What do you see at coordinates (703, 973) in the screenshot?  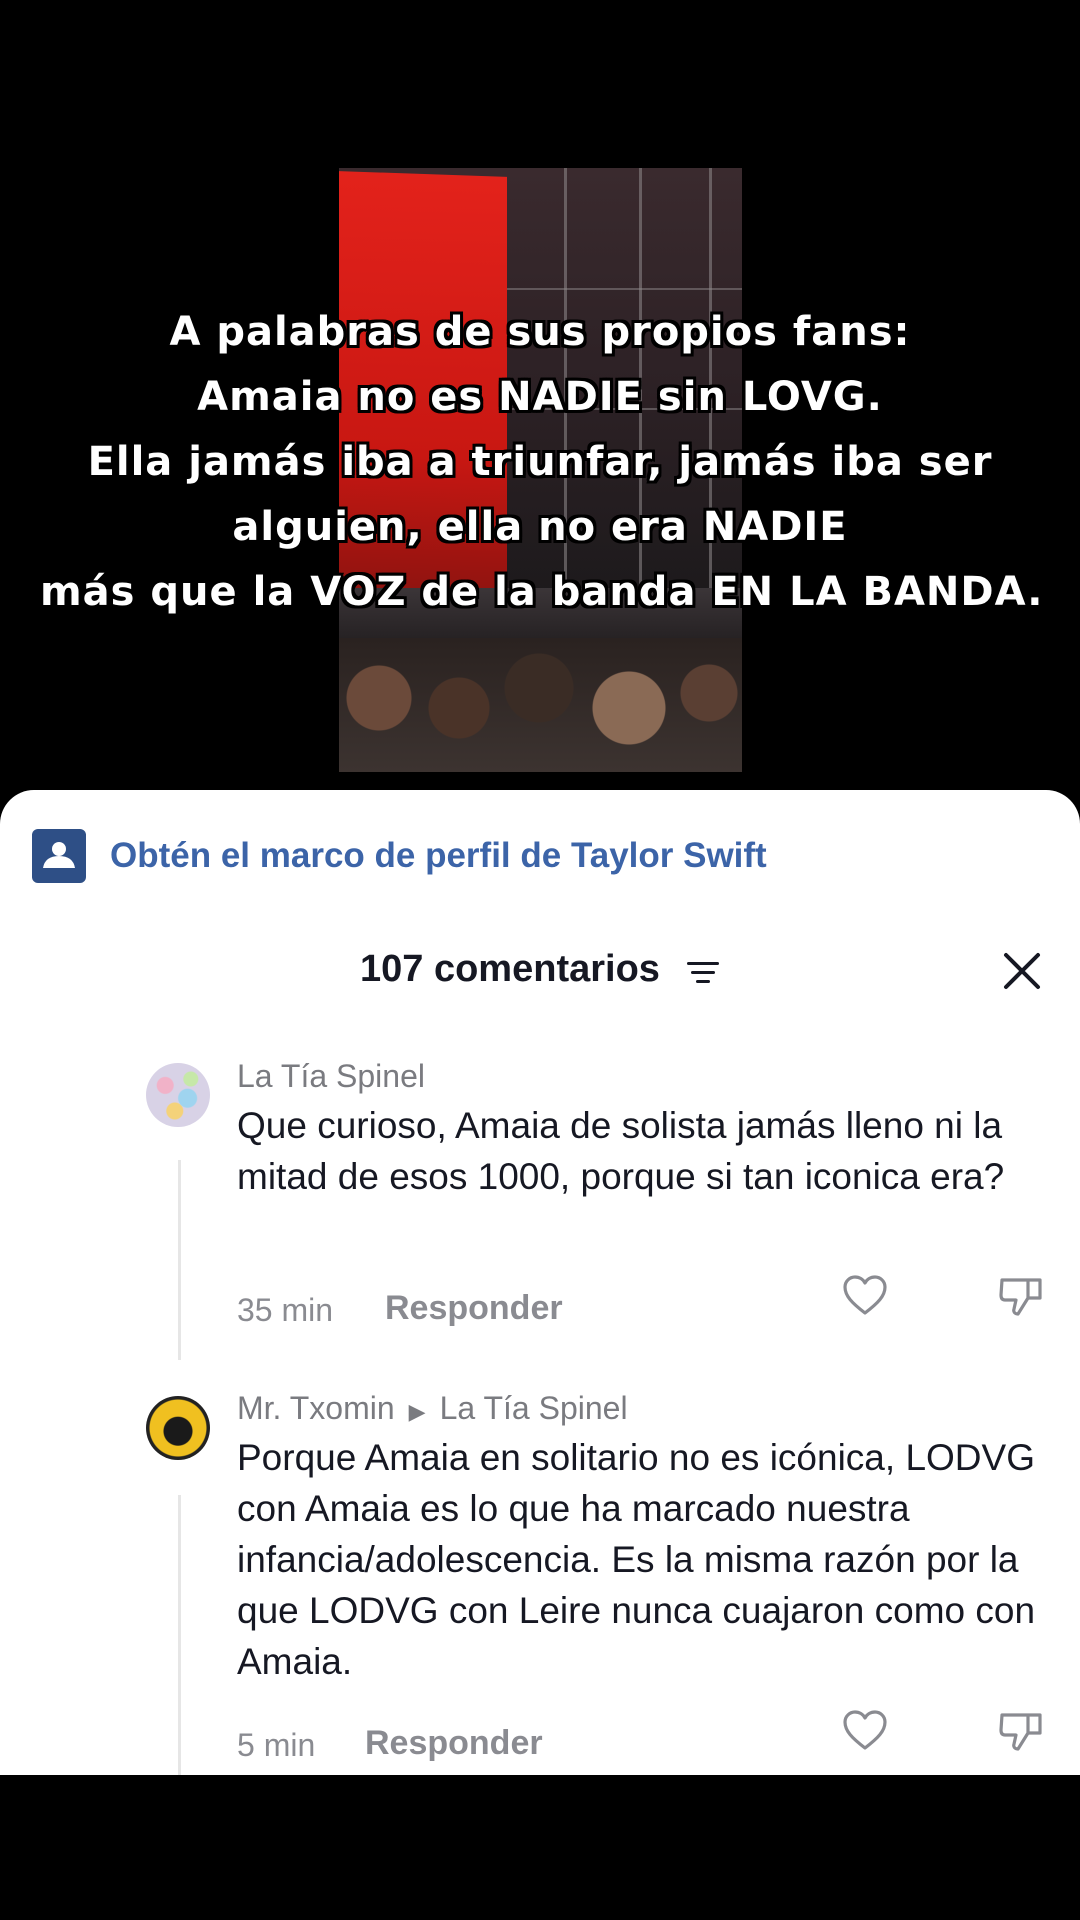 I see `filter-icon` at bounding box center [703, 973].